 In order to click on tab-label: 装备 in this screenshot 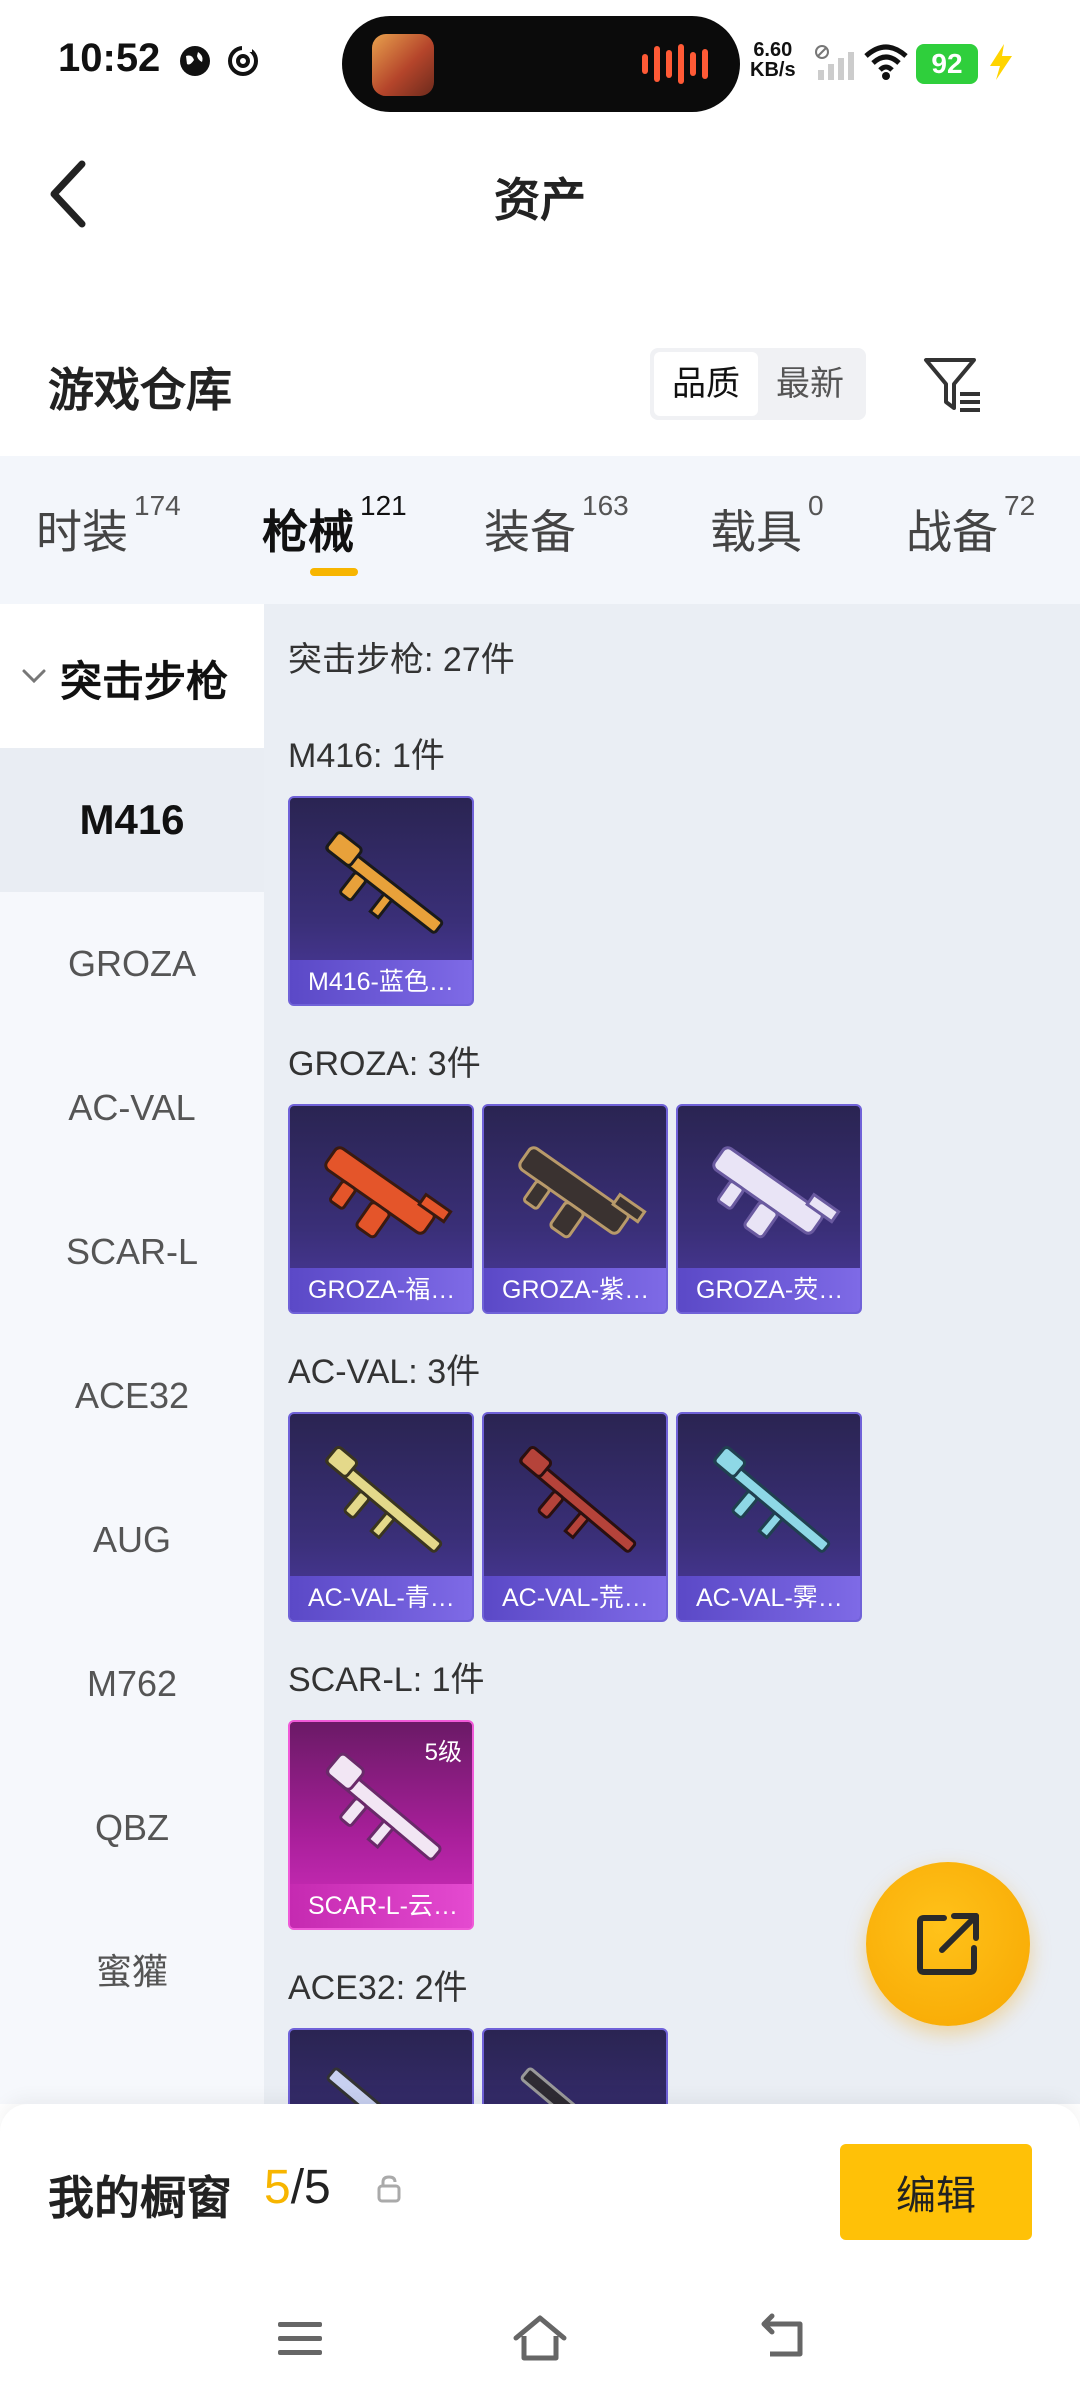, I will do `click(530, 532)`.